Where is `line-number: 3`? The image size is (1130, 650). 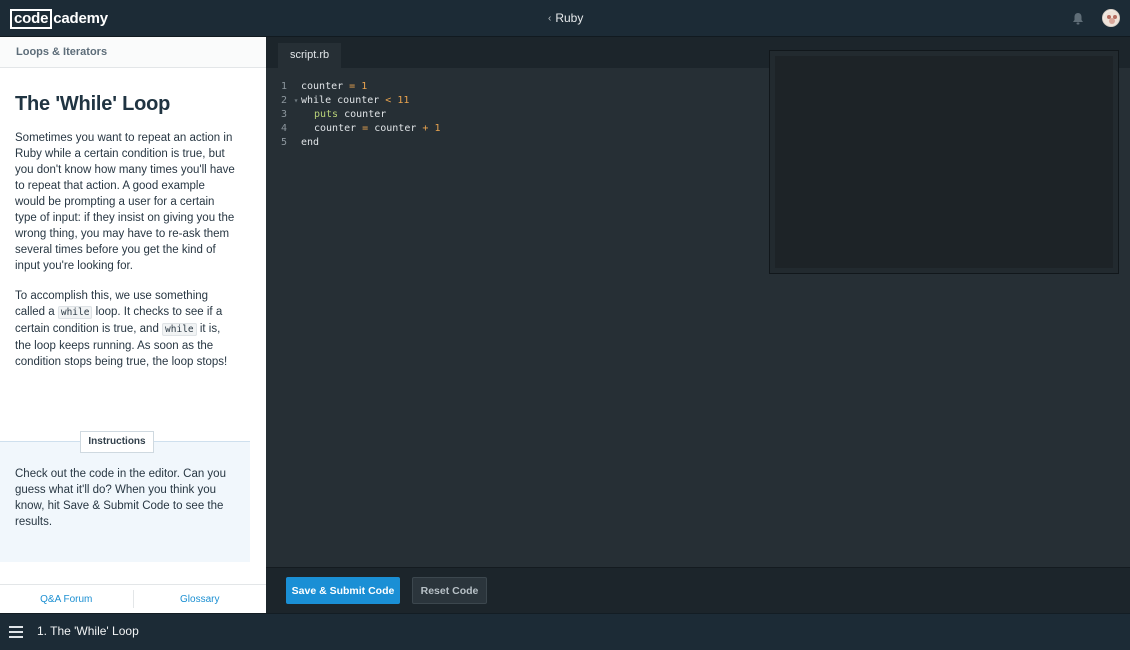
line-number: 3 is located at coordinates (283, 114).